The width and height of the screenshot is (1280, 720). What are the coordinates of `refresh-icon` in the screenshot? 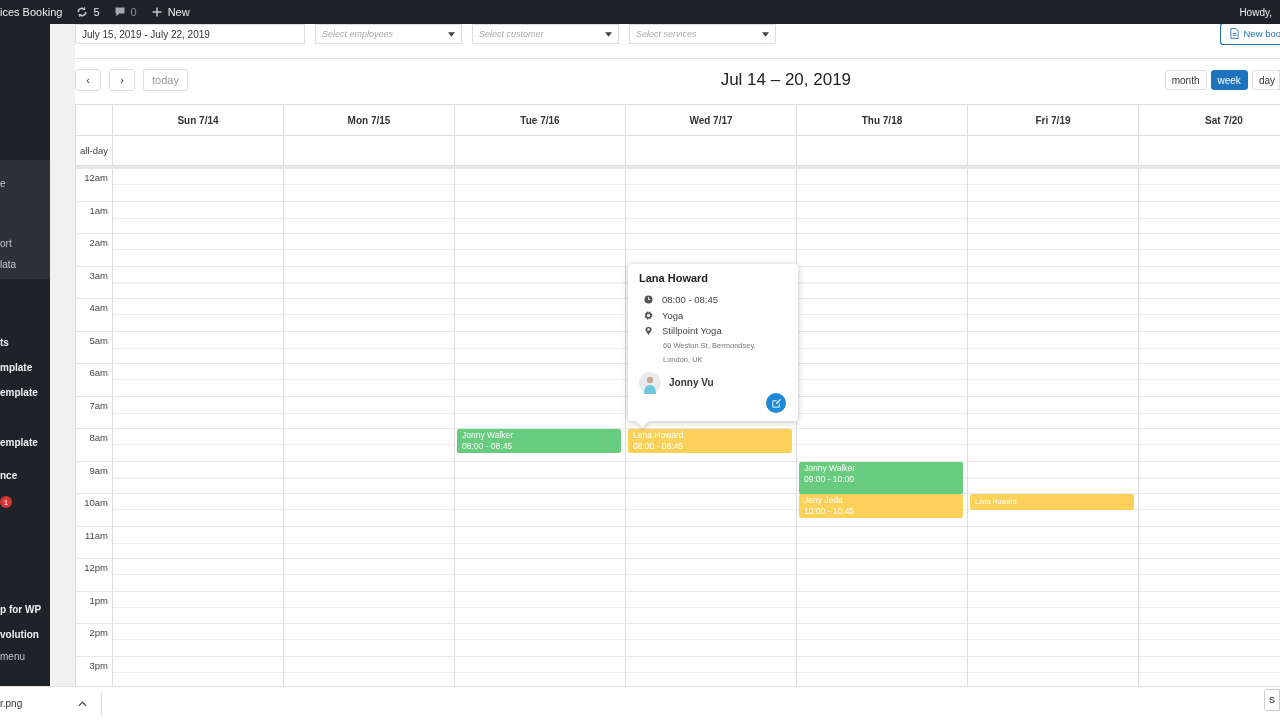 It's located at (82, 12).